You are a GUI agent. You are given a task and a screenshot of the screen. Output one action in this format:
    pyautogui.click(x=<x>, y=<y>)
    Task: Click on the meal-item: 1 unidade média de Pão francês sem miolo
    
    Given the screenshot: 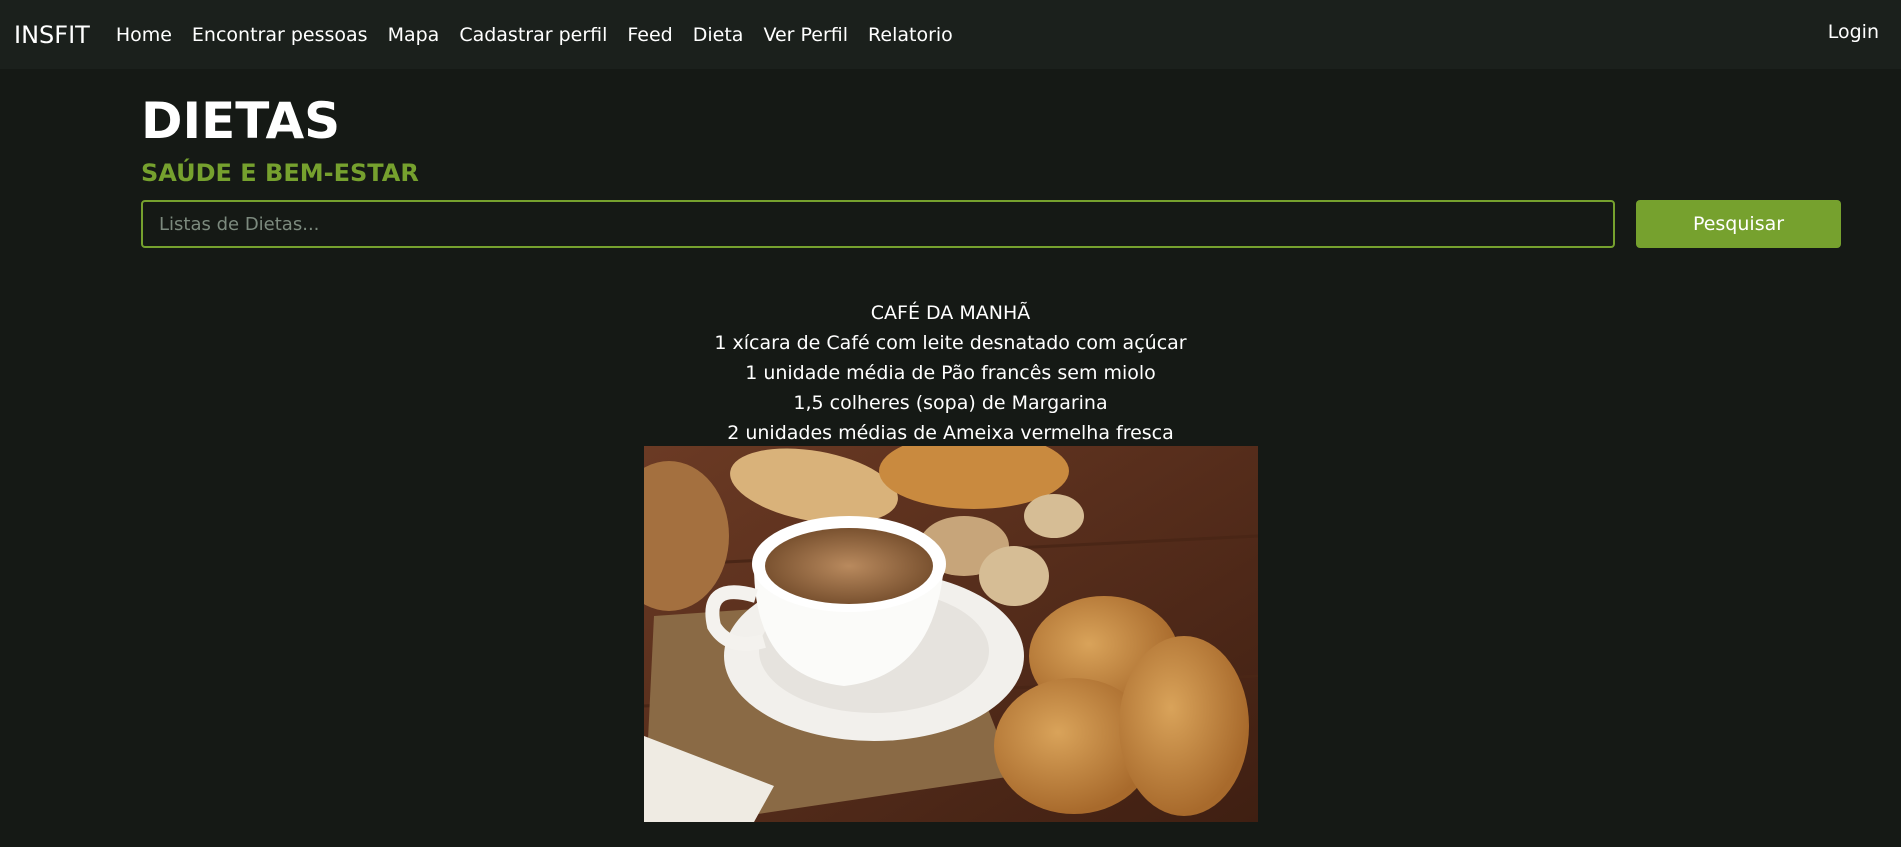 What is the action you would take?
    pyautogui.click(x=950, y=373)
    